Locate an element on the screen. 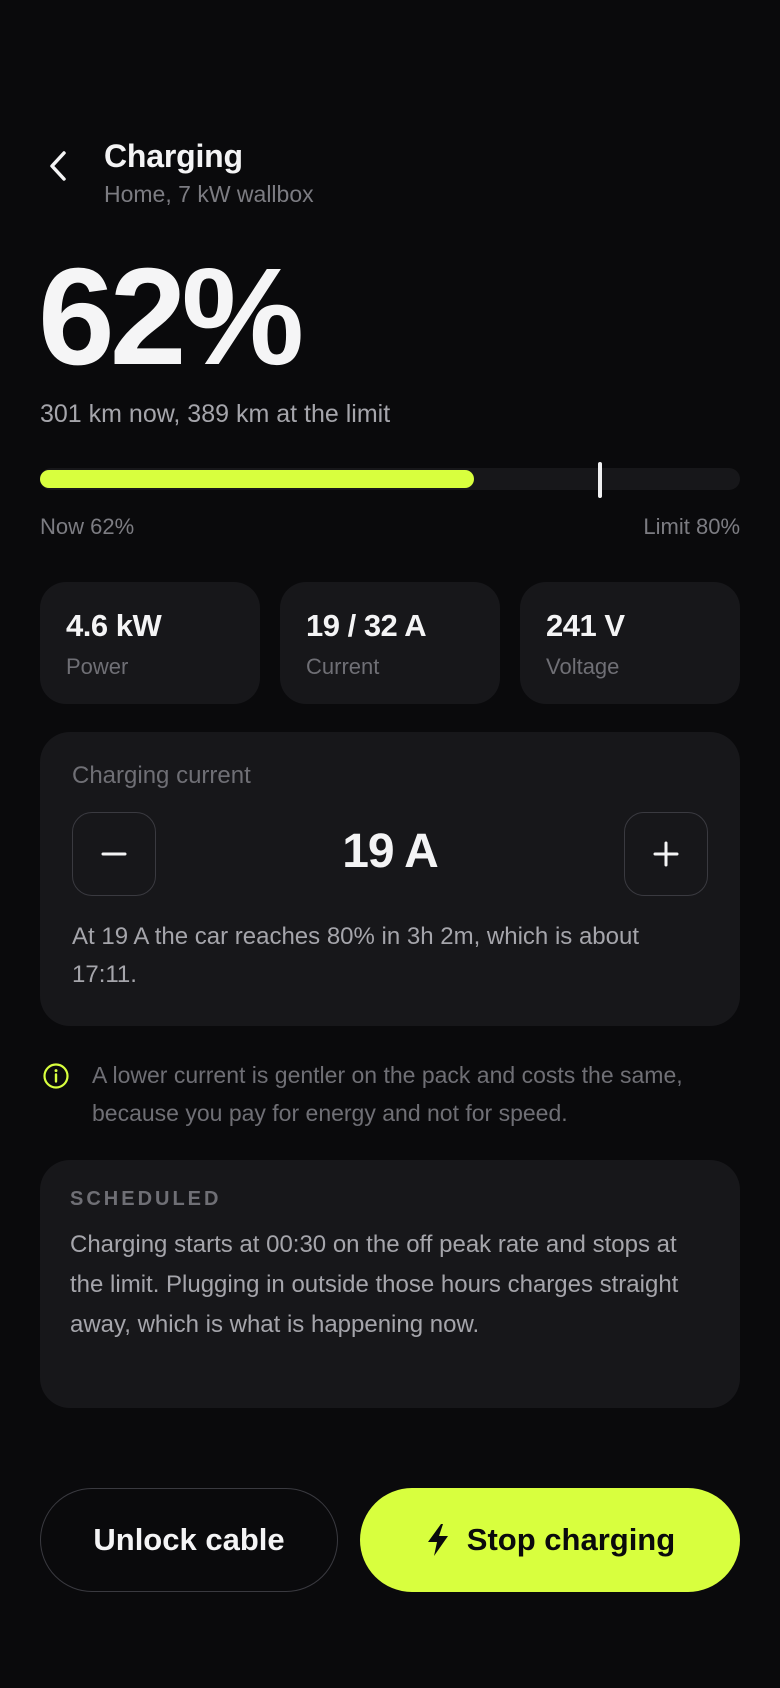 The image size is (780, 1688). limit-label: Limit 80% is located at coordinates (691, 526).